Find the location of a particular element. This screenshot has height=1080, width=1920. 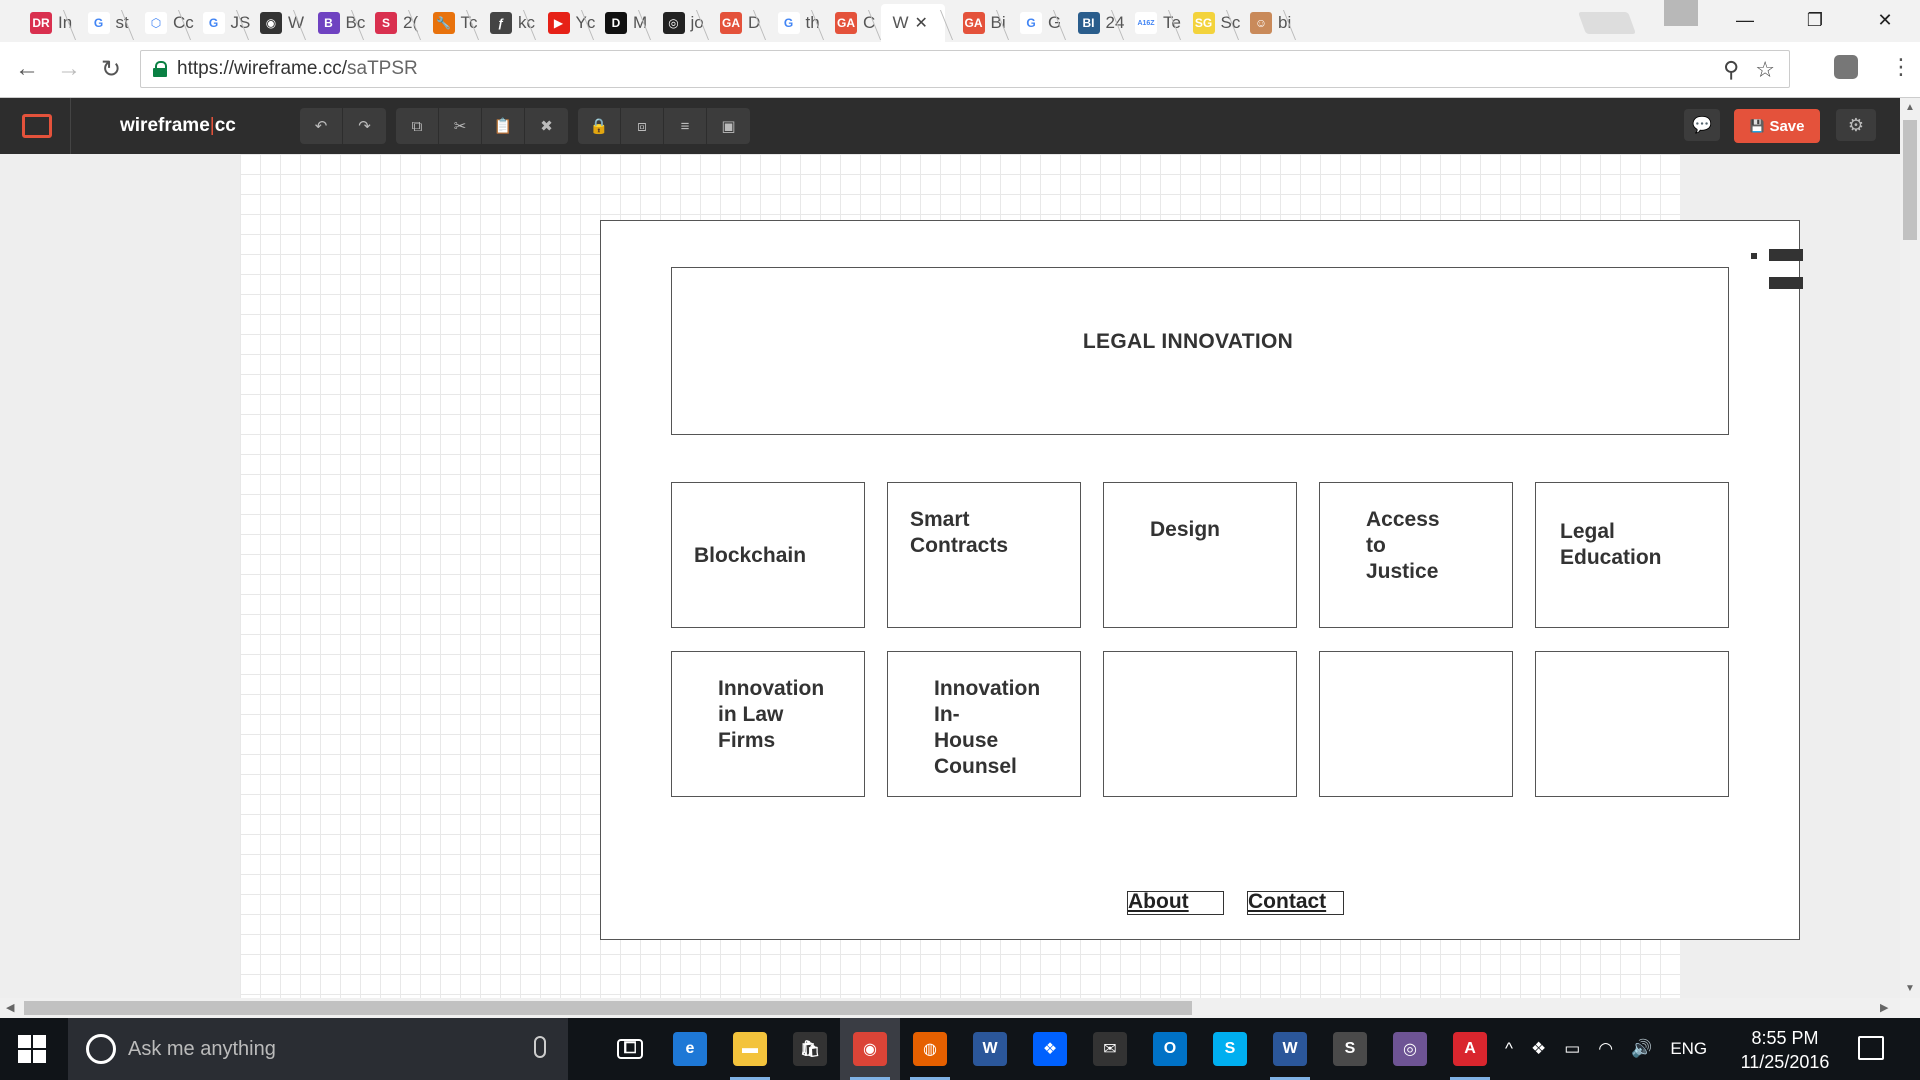

mail-taskbar-button: ✉ is located at coordinates (1110, 1049).